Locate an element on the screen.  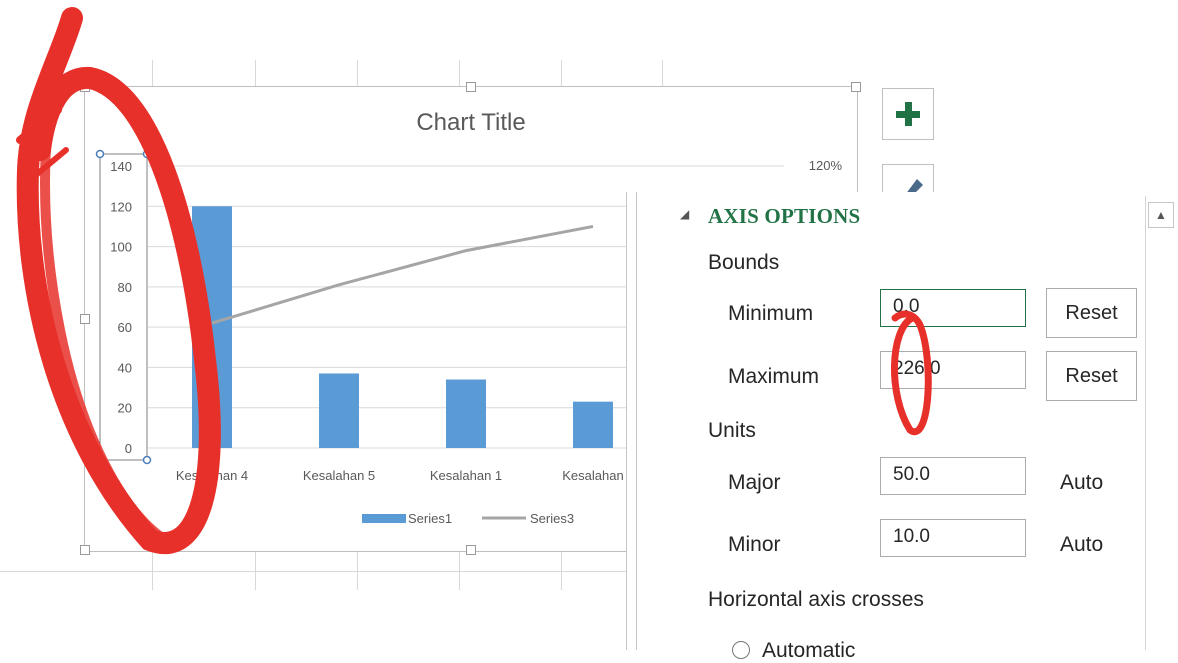
legend-label-series1: Series1 is located at coordinates (430, 518).